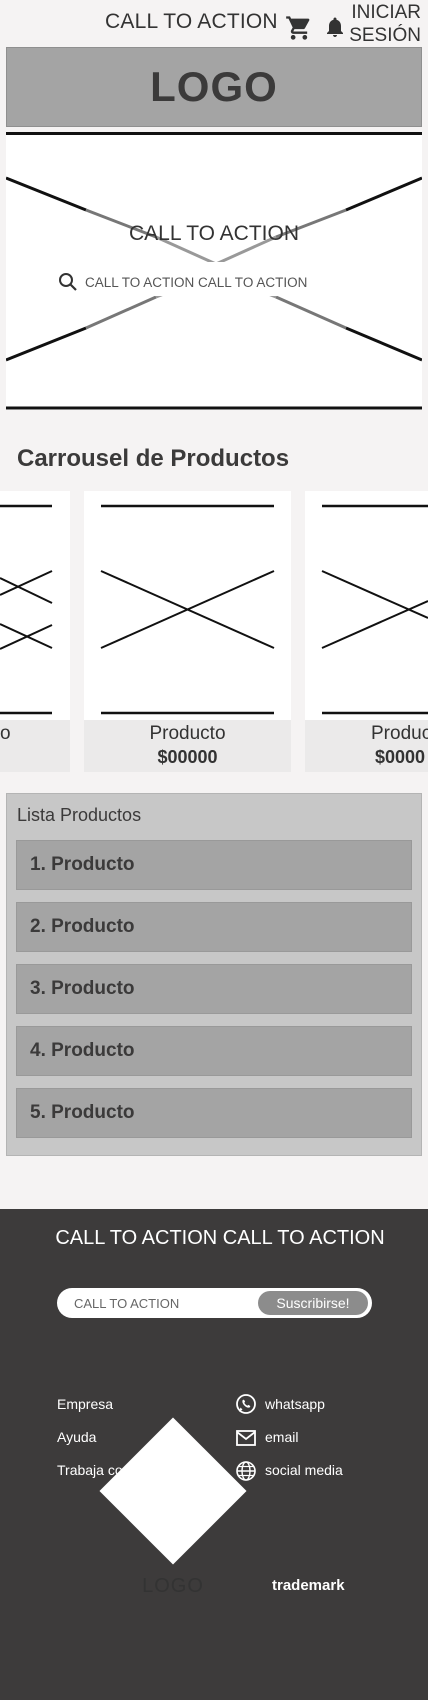 The image size is (428, 1700). Describe the element at coordinates (214, 1113) in the screenshot. I see `product-list-item: 5. Producto` at that location.